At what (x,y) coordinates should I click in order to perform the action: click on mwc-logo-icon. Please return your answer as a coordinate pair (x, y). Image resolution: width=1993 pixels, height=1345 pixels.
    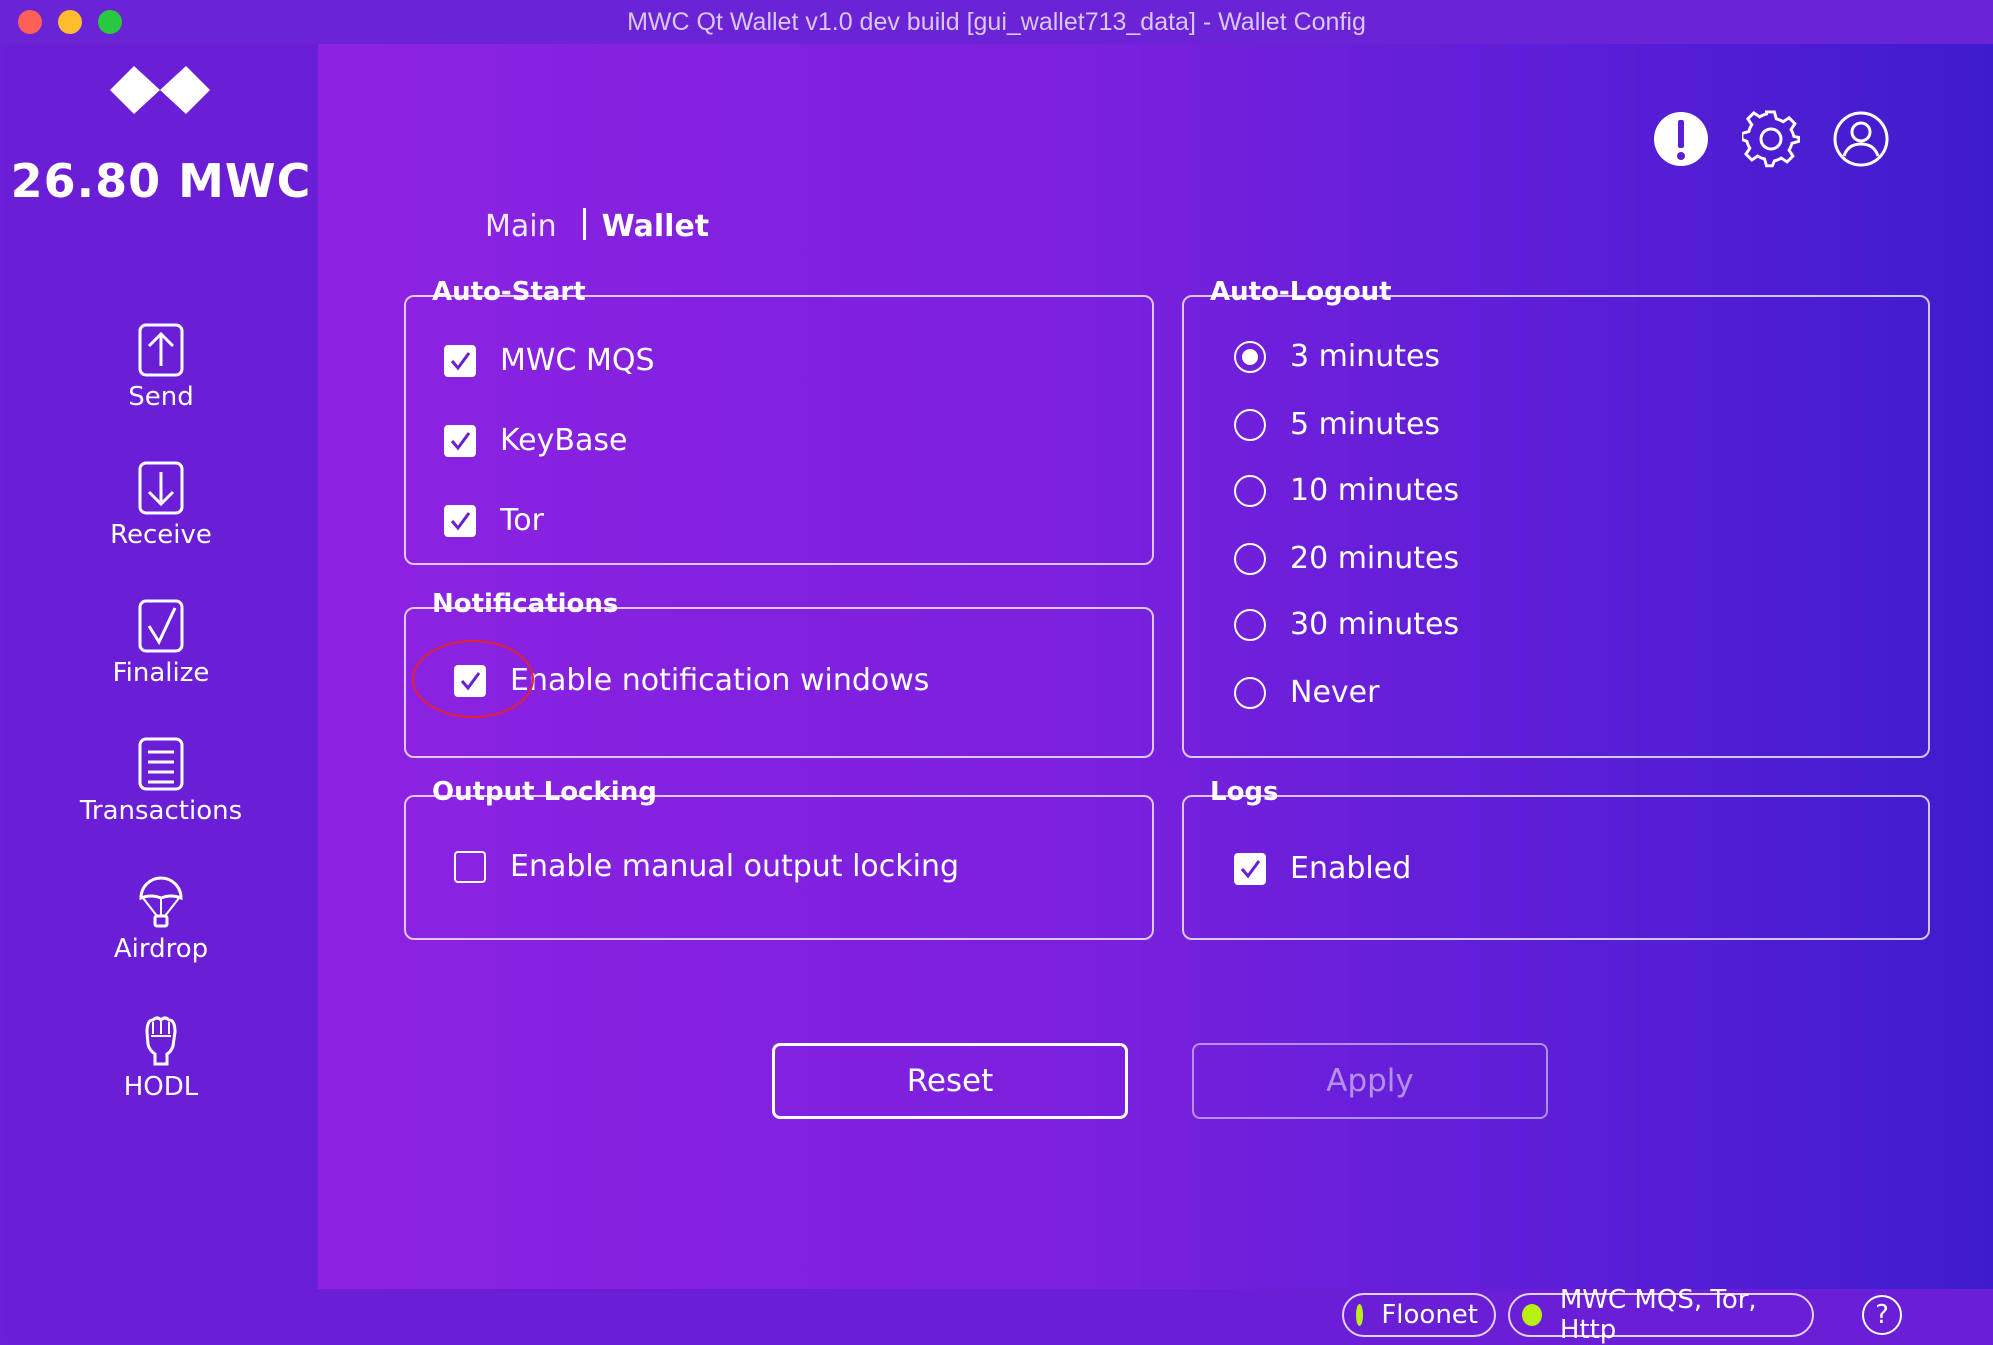
    Looking at the image, I should click on (160, 92).